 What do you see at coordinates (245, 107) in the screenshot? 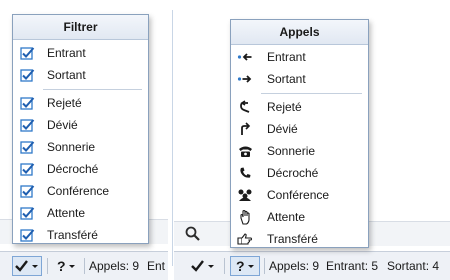
I see `rejected-arrow-icon` at bounding box center [245, 107].